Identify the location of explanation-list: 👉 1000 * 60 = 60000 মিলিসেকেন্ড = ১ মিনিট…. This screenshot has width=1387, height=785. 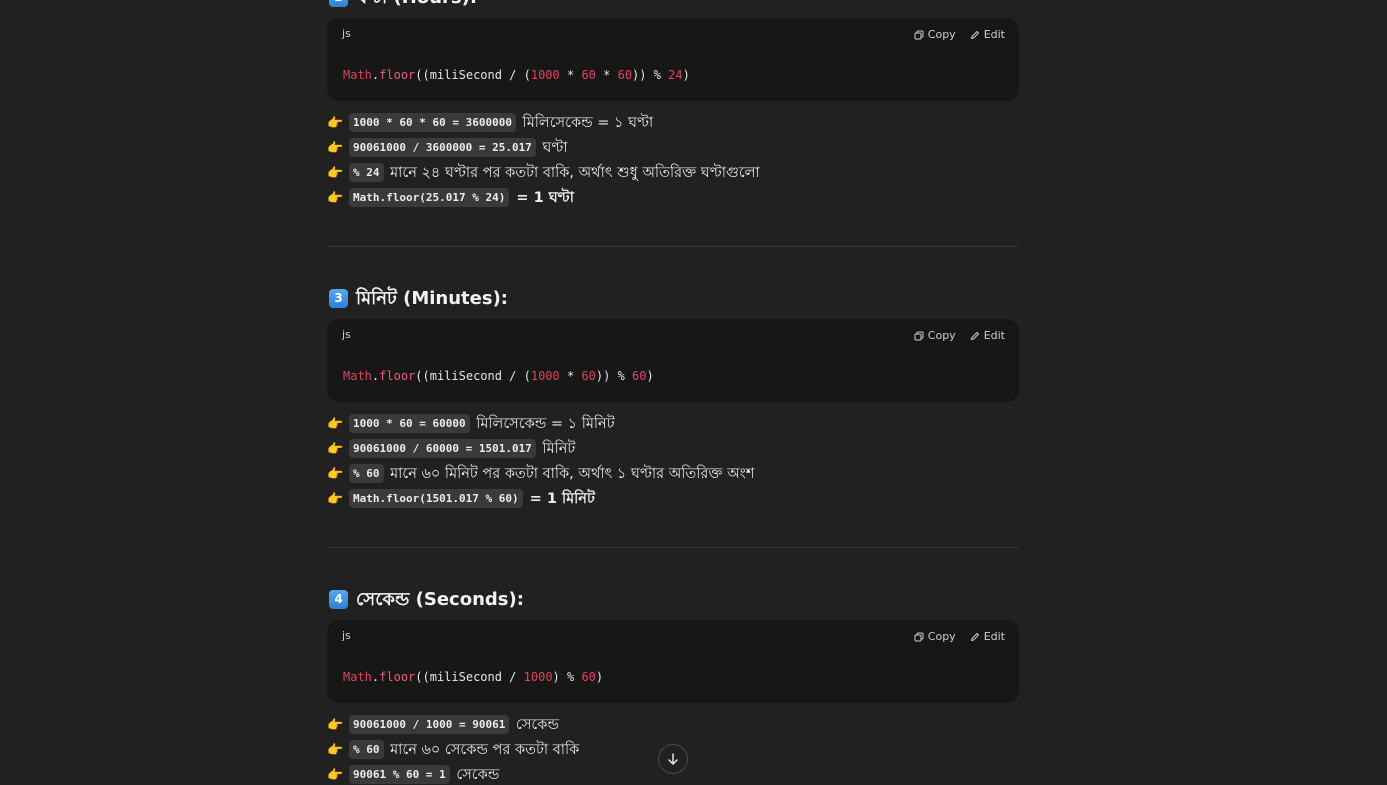
(673, 462).